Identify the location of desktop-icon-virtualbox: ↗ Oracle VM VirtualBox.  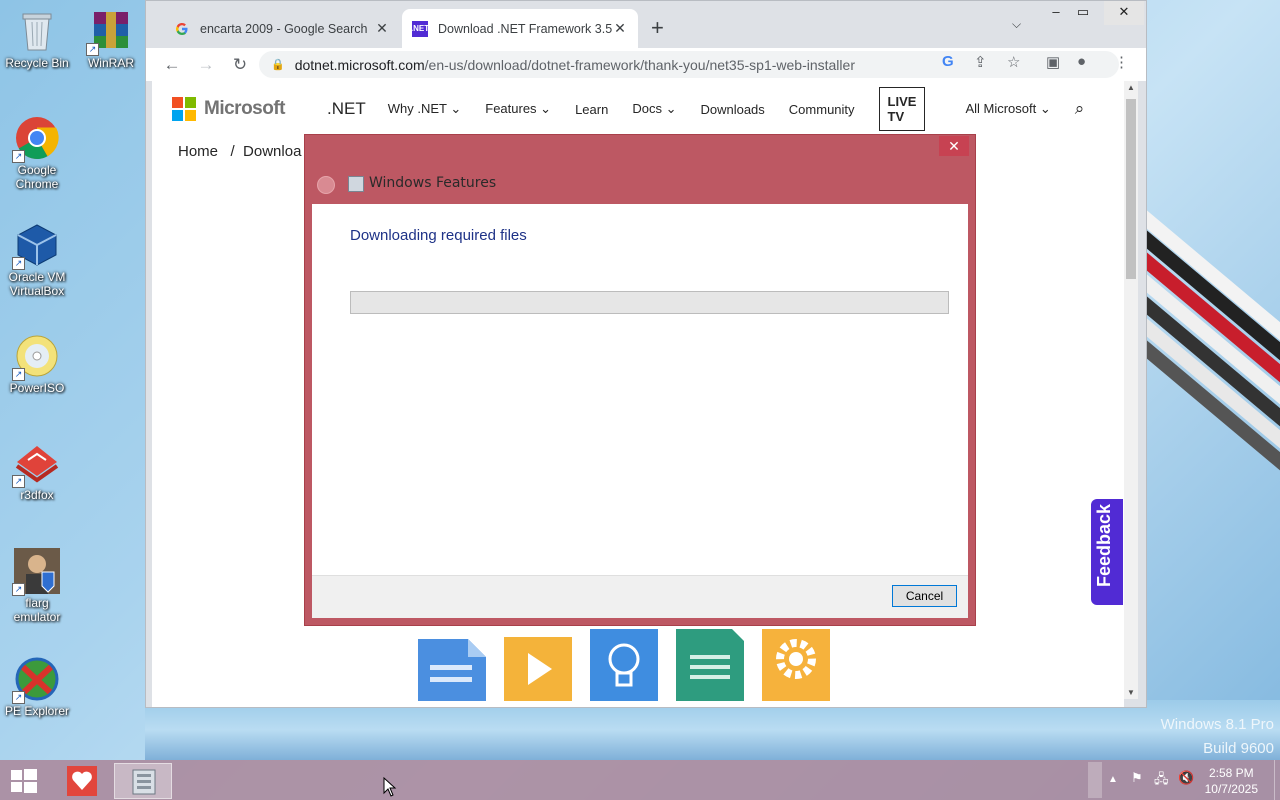
(37, 260).